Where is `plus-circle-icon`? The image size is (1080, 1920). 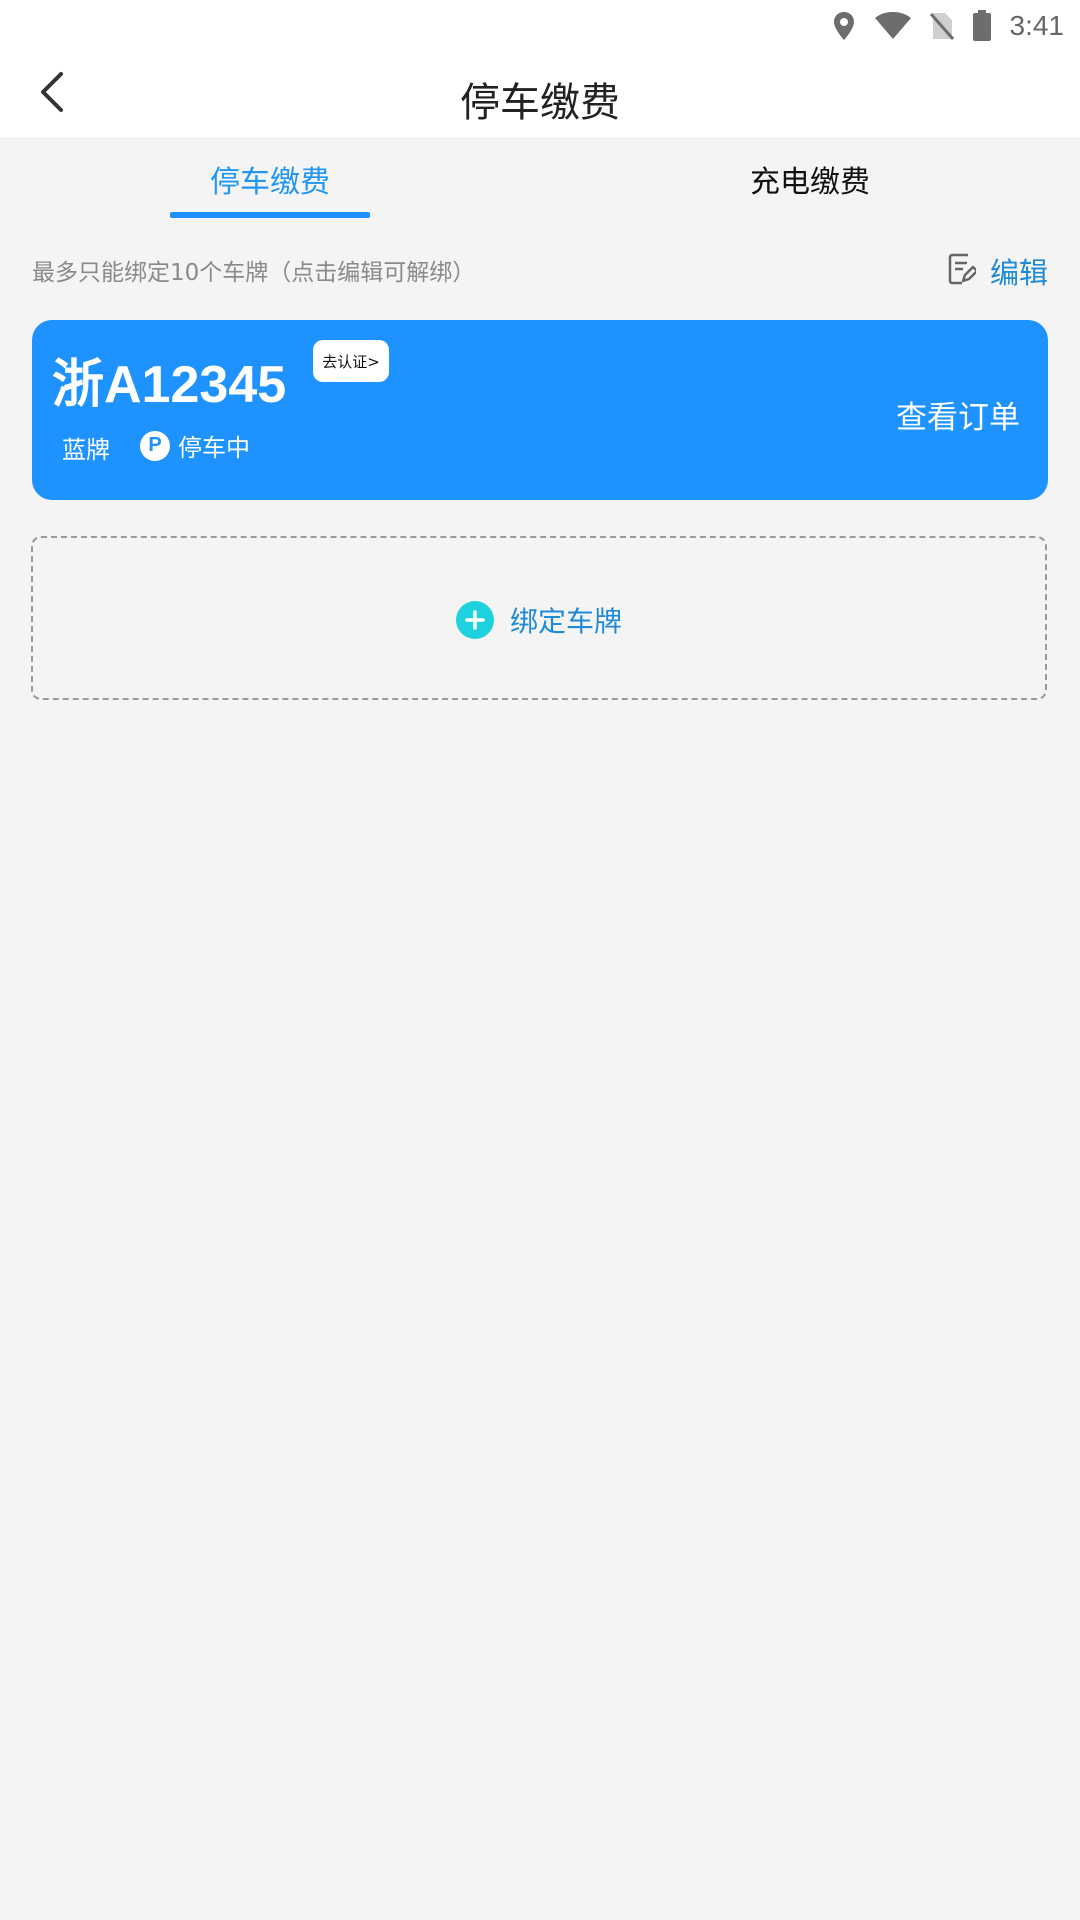 plus-circle-icon is located at coordinates (474, 620).